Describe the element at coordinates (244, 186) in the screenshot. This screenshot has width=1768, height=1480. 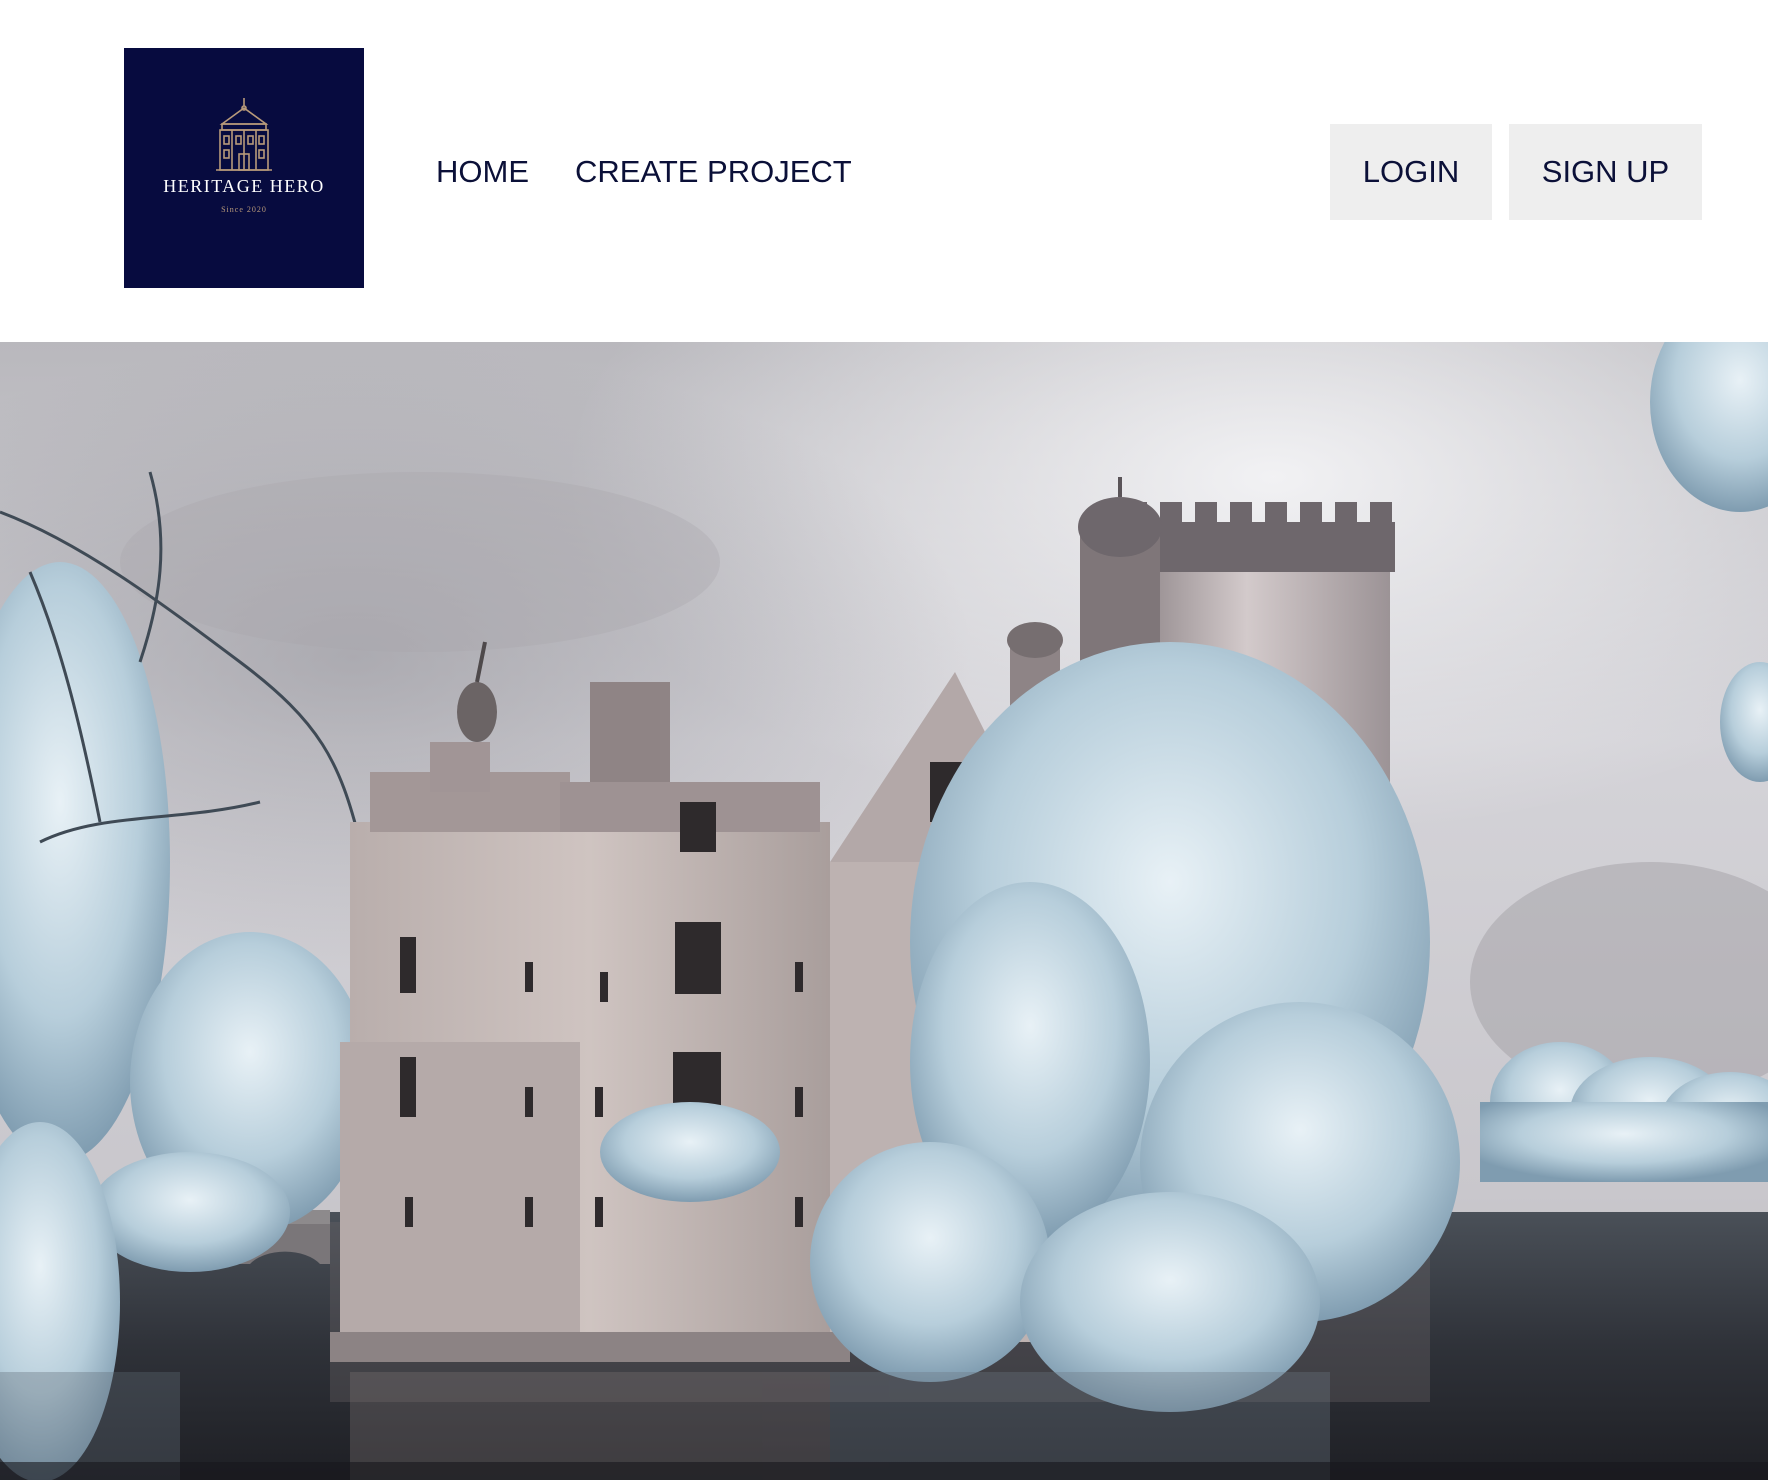
I see `logo-title: HERITAGE HERO` at that location.